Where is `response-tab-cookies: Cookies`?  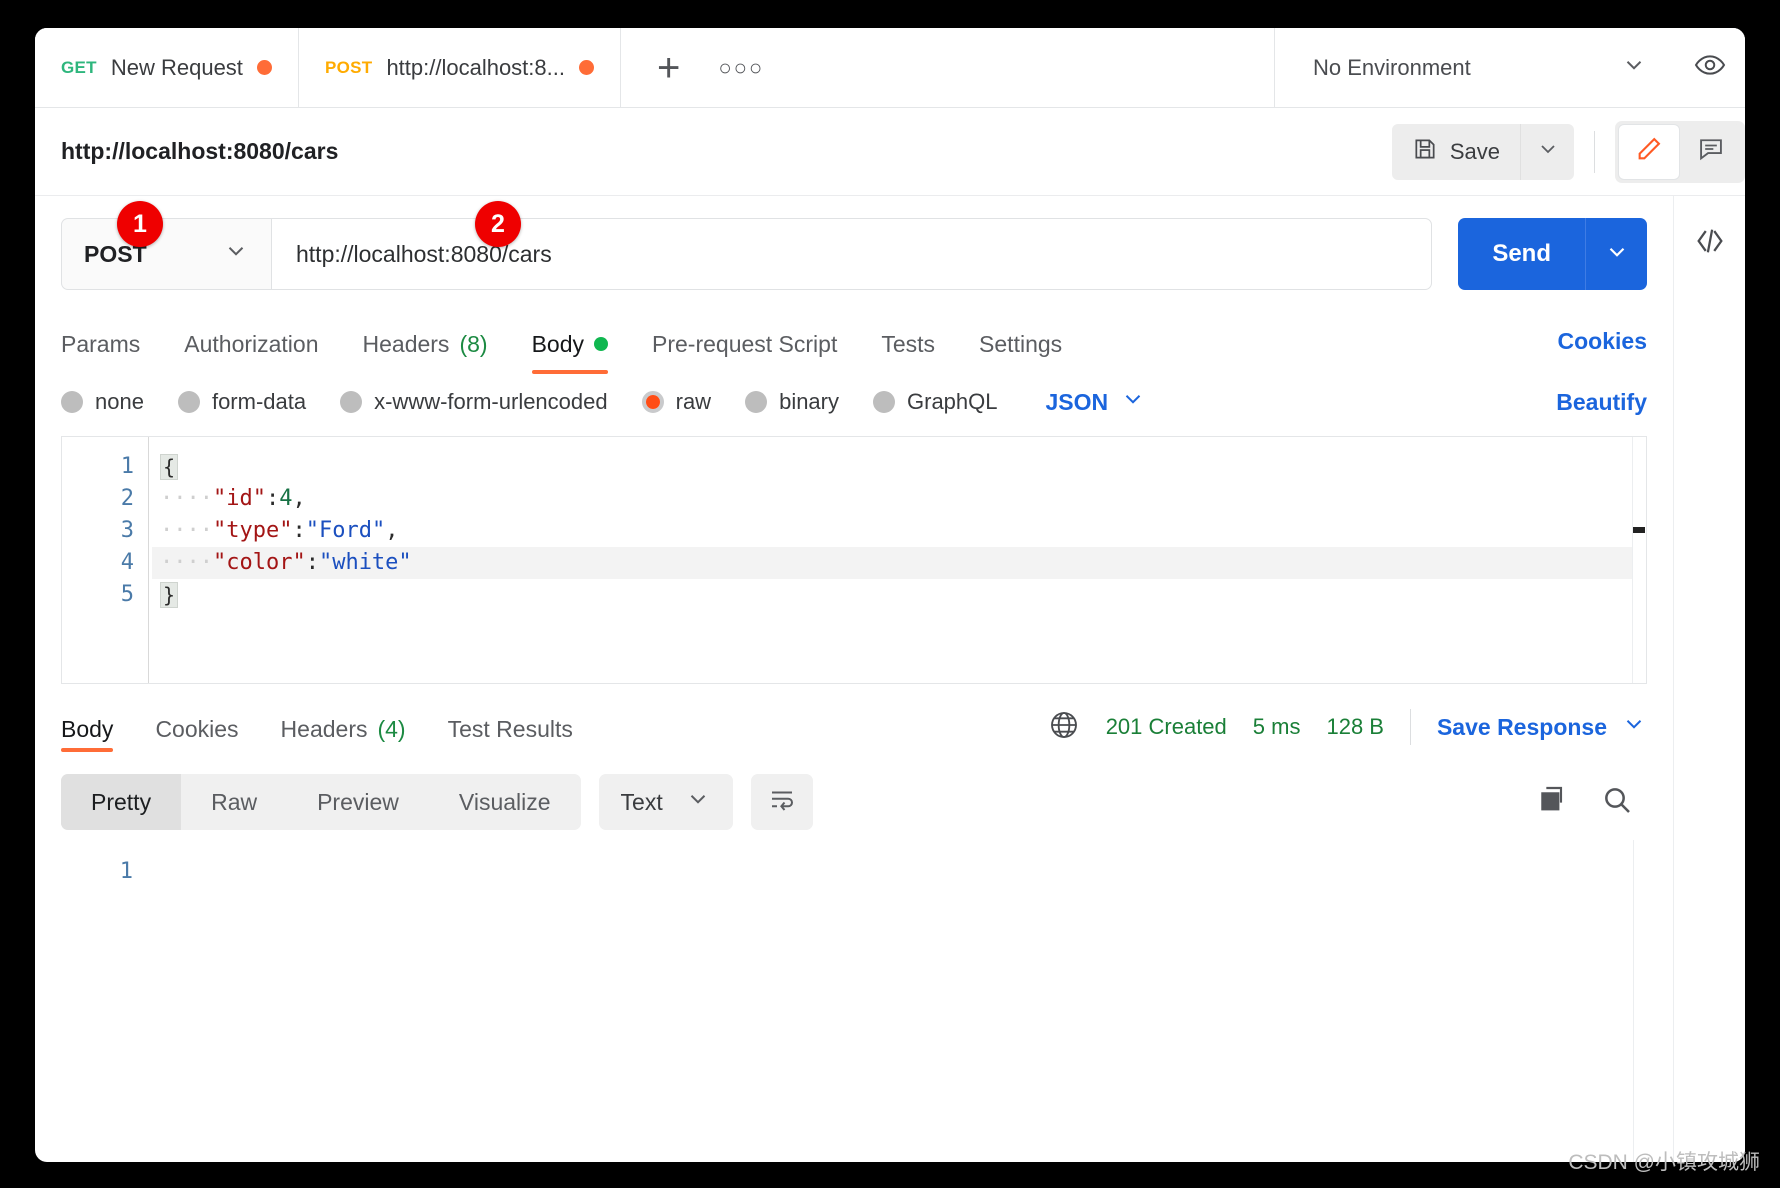
response-tab-cookies: Cookies is located at coordinates (196, 727).